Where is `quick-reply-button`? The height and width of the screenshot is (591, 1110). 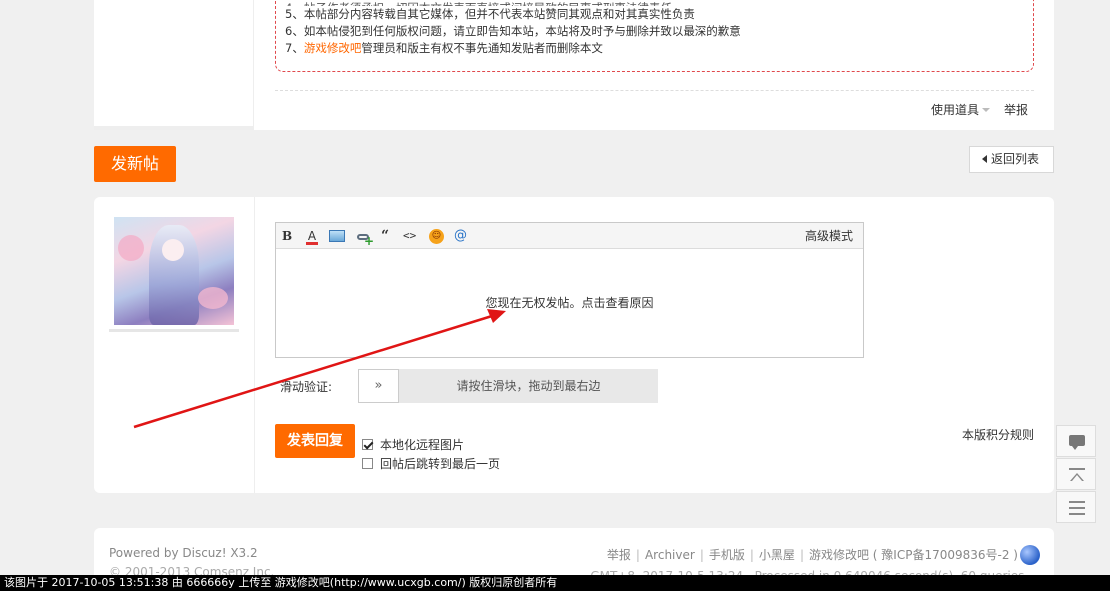
quick-reply-button is located at coordinates (1076, 441).